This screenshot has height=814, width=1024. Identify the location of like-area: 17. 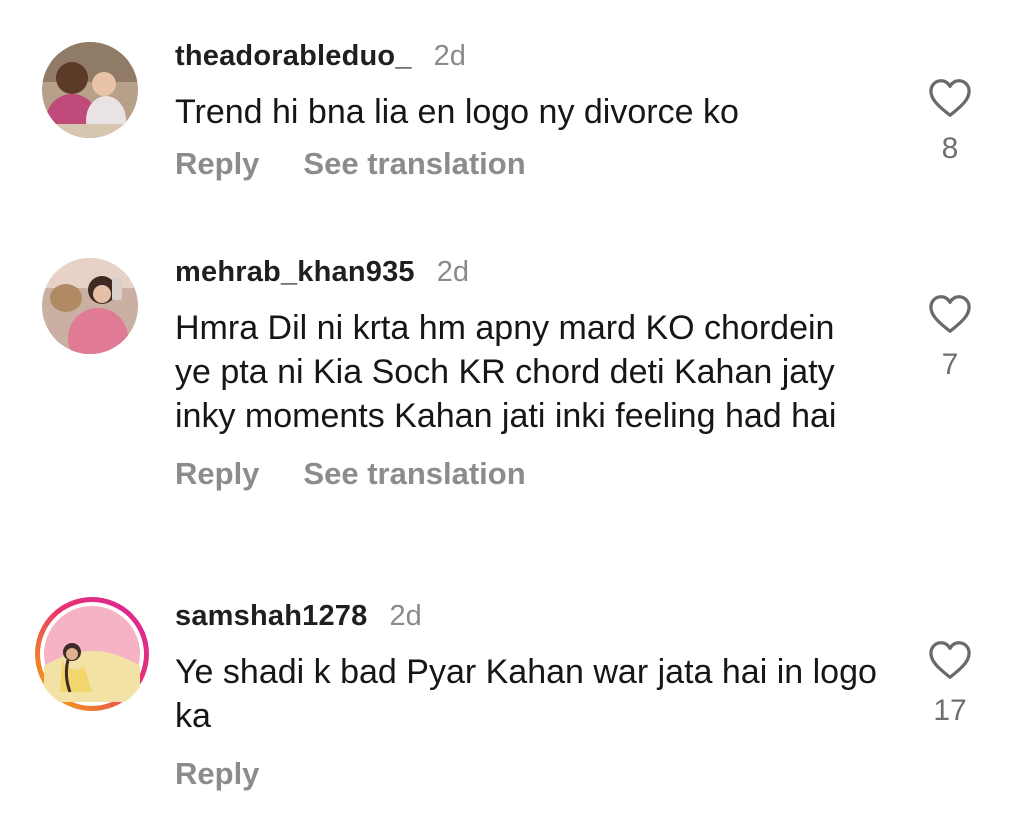
(950, 684).